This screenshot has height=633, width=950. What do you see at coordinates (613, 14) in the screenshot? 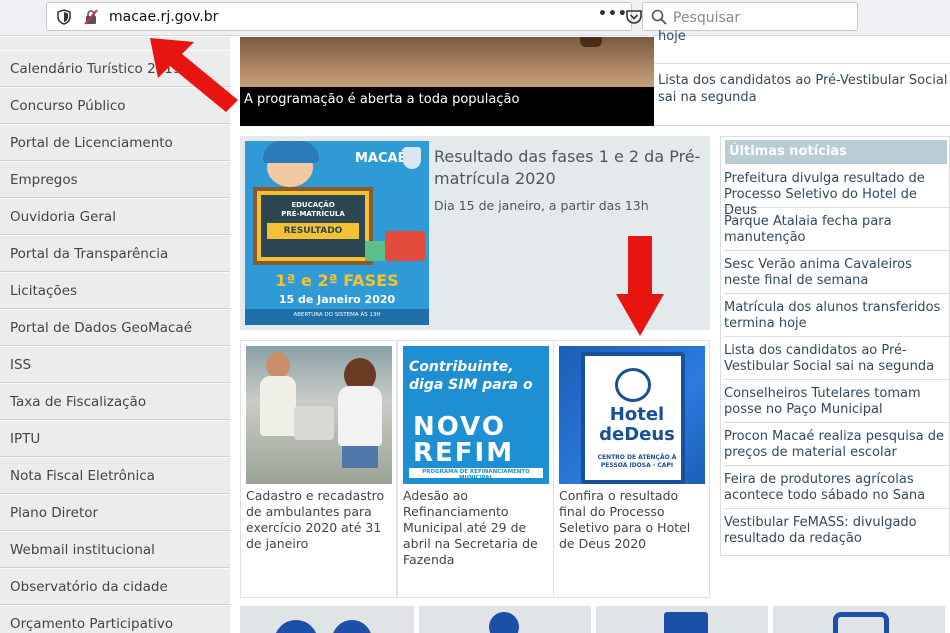
I see `page-actions-icon: •••` at bounding box center [613, 14].